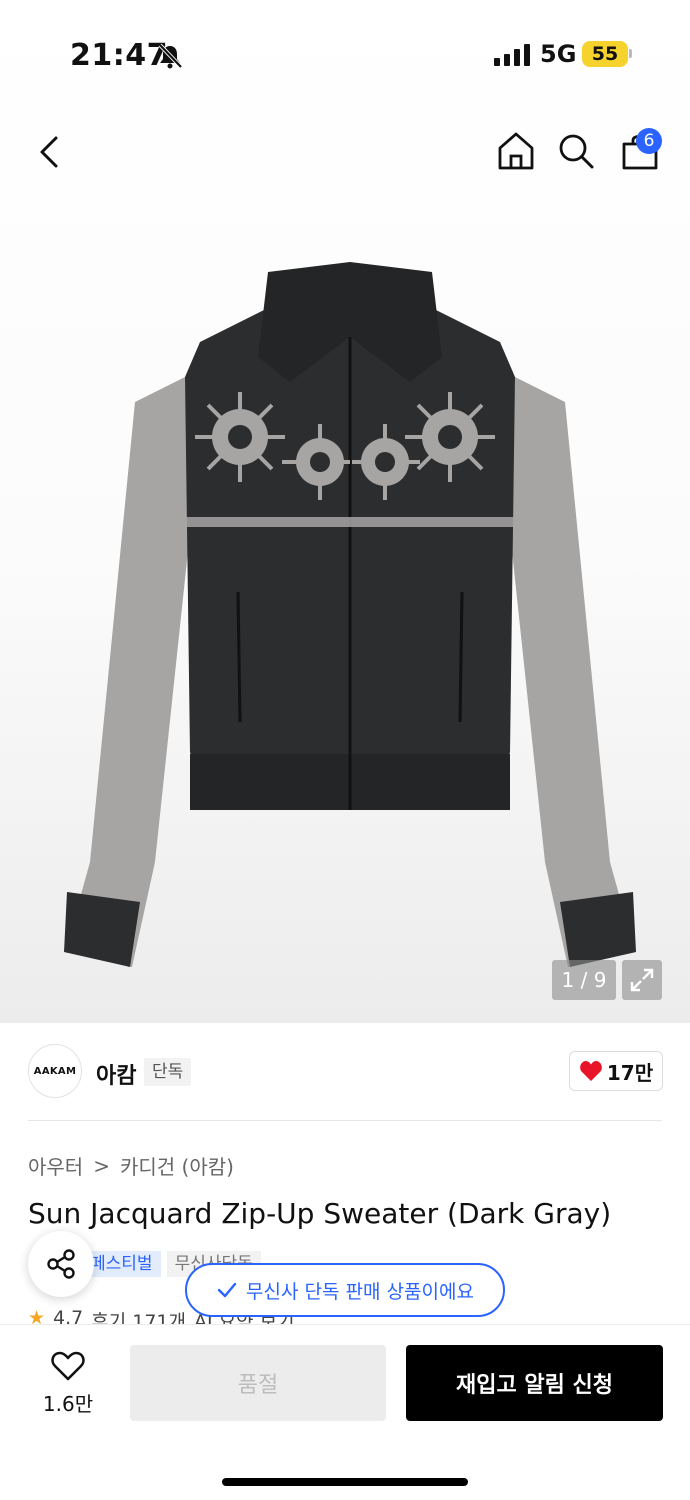 This screenshot has width=690, height=1500. I want to click on breadcrumb-item-outer: 아우터, so click(55, 1165).